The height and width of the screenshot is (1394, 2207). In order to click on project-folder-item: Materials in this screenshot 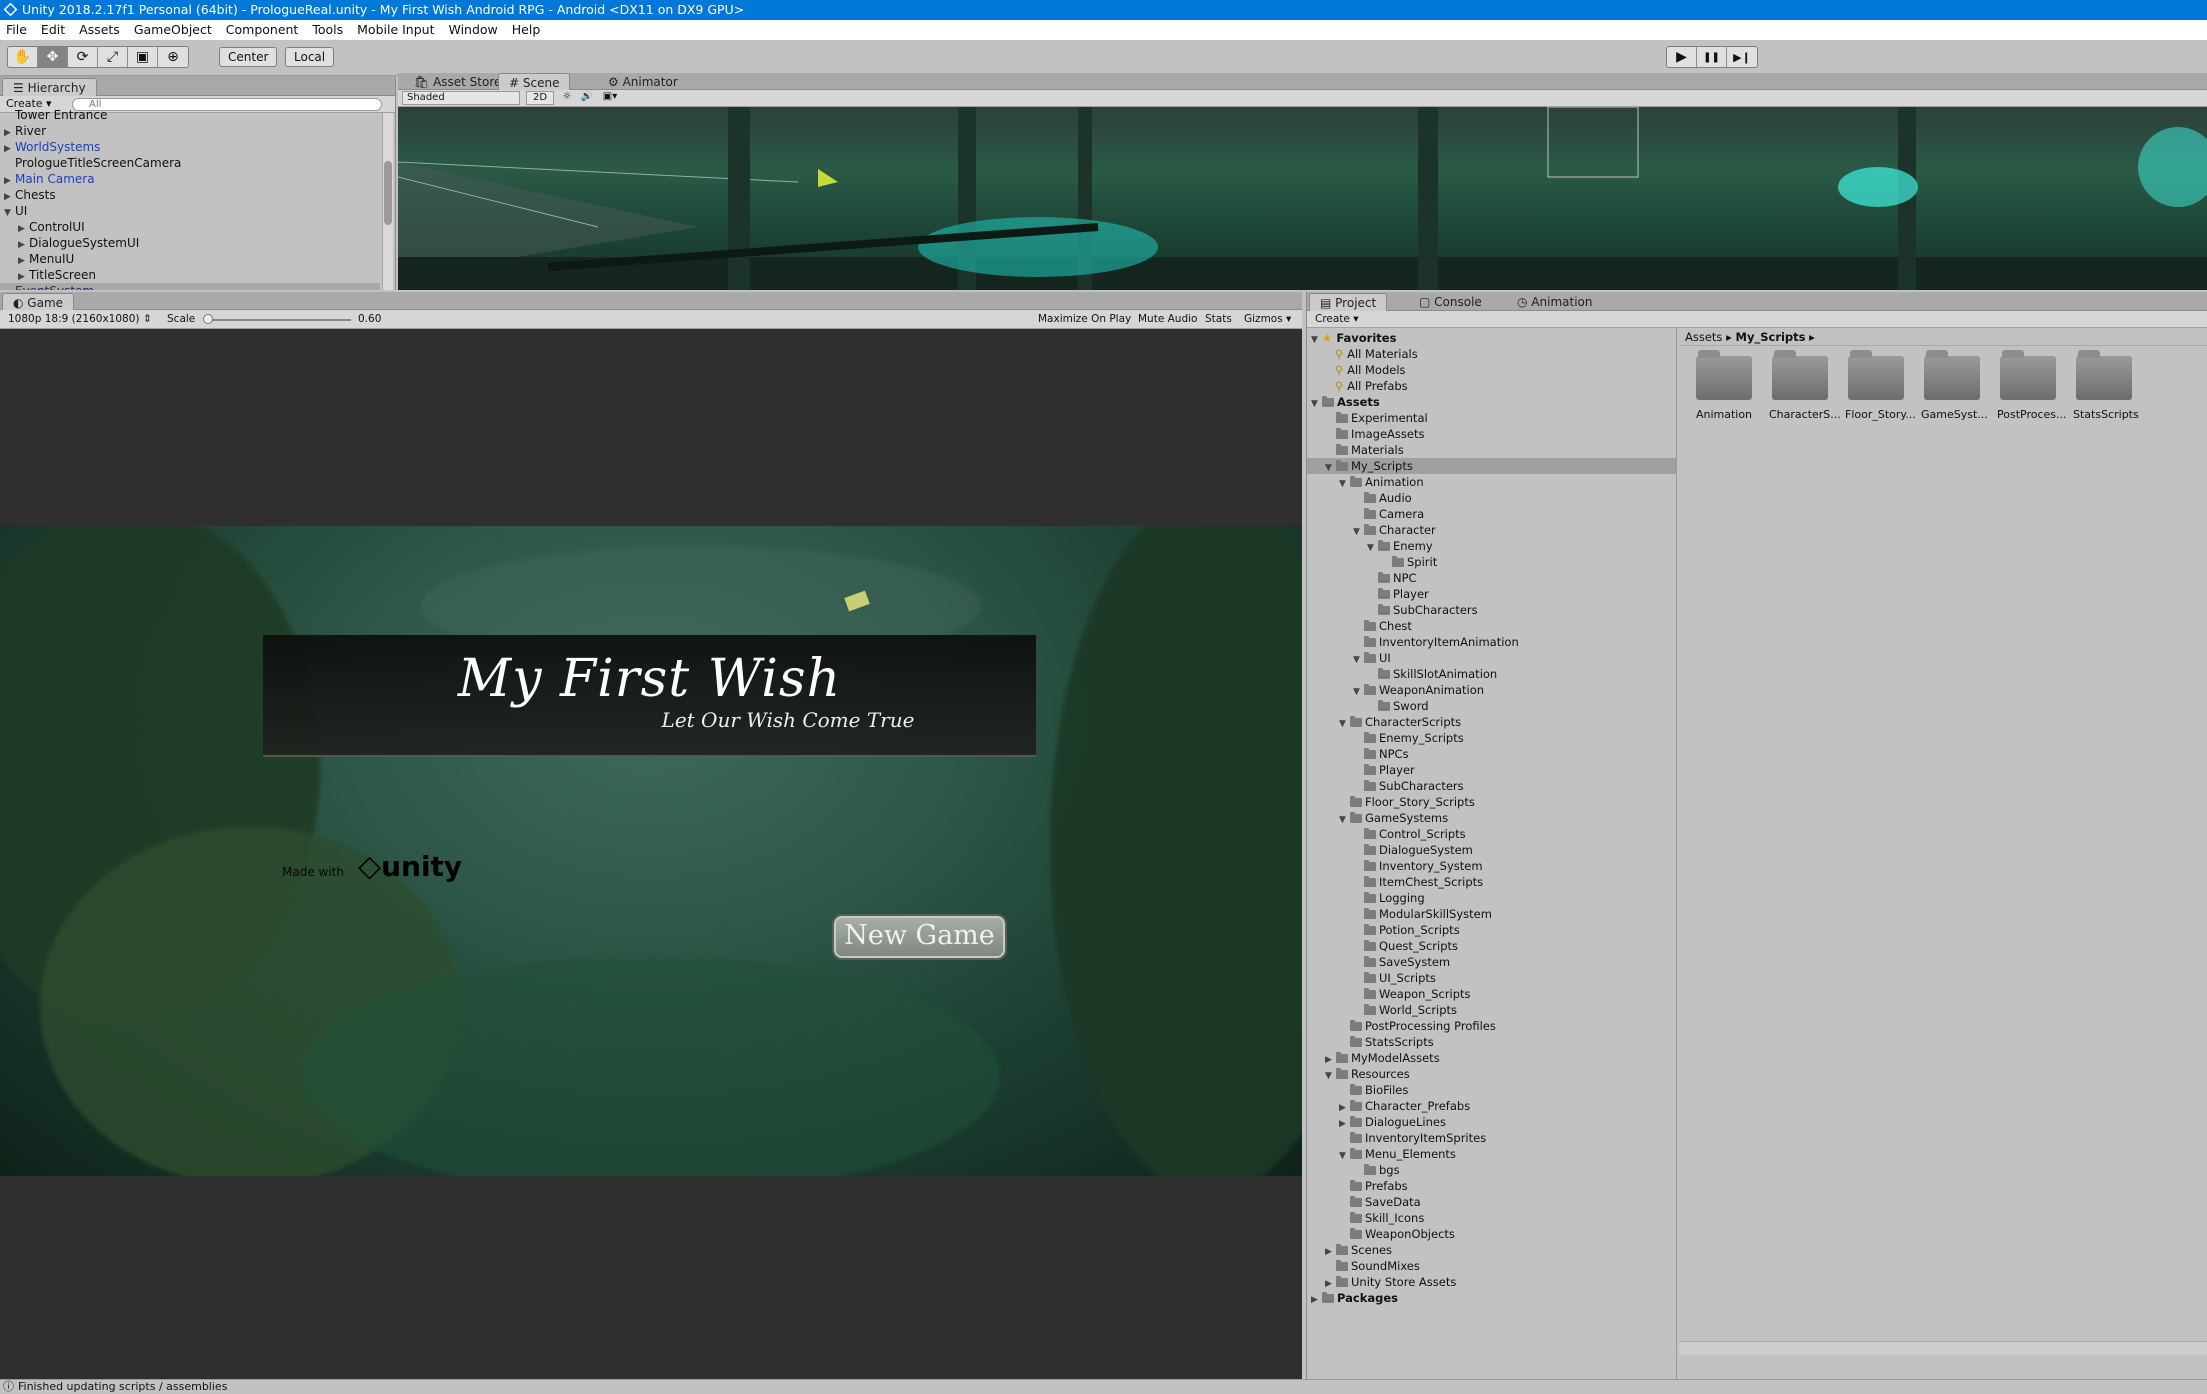, I will do `click(1491, 450)`.